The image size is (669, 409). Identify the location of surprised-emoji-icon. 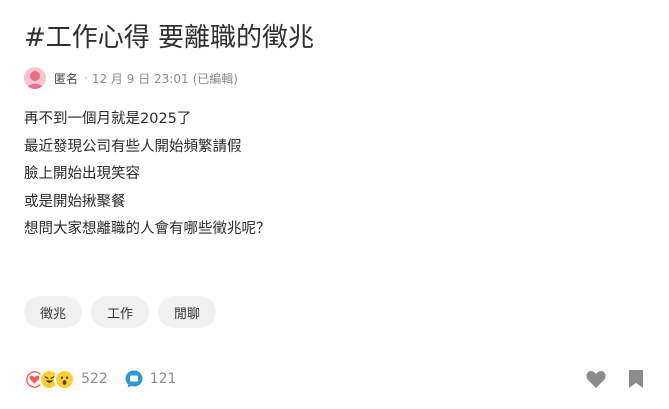
(64, 379).